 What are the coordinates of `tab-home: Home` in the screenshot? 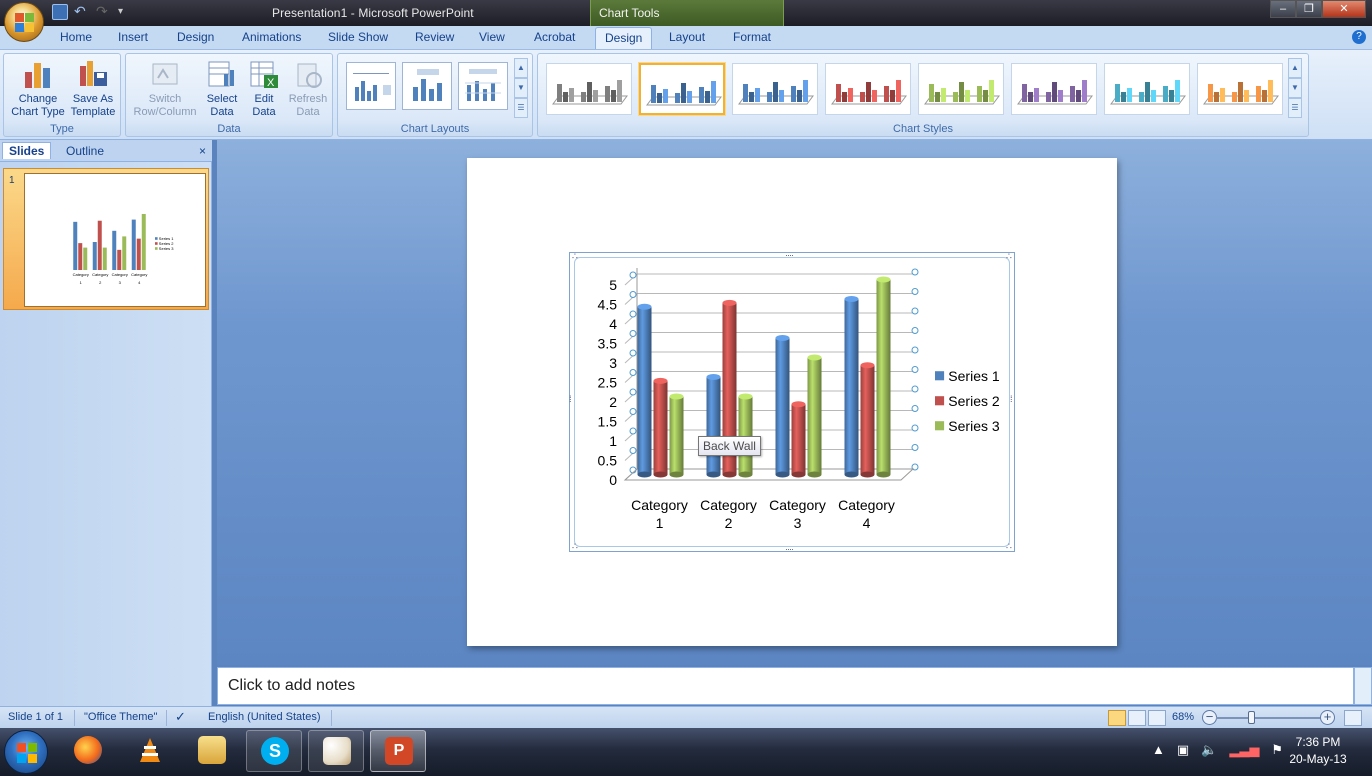 It's located at (76, 37).